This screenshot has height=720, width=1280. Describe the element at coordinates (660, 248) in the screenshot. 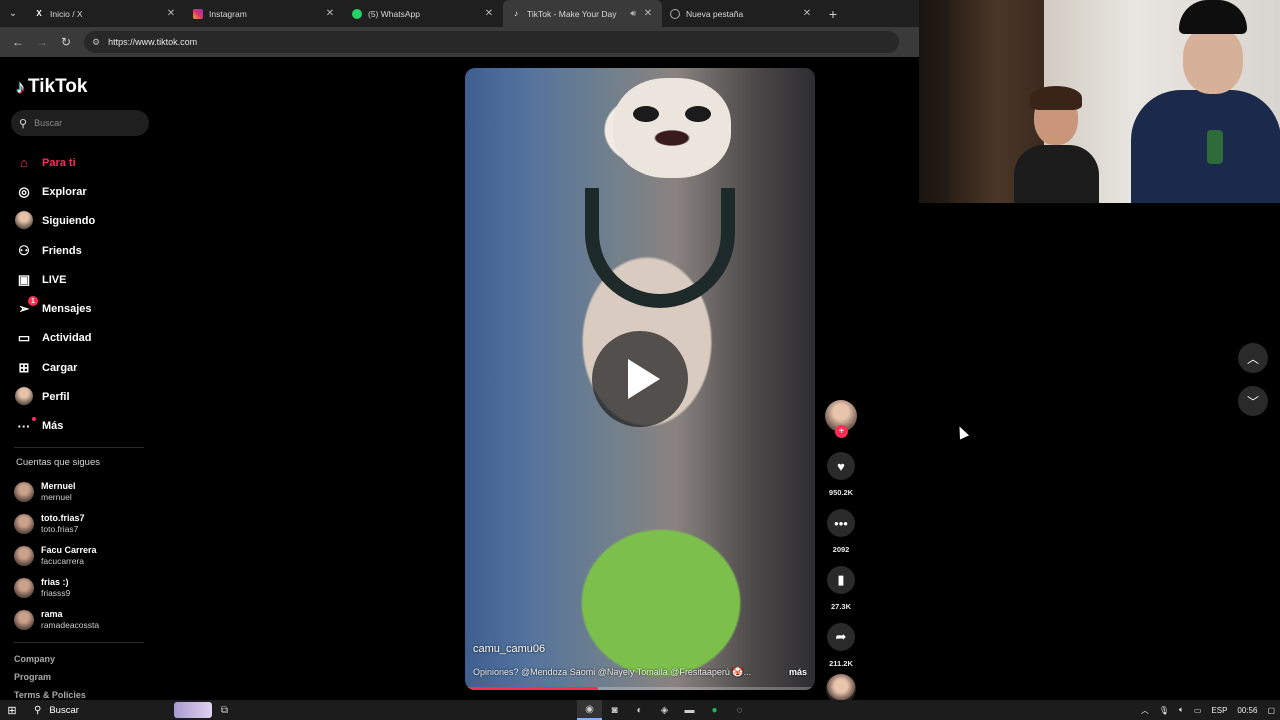

I see `video-subject-garland` at that location.